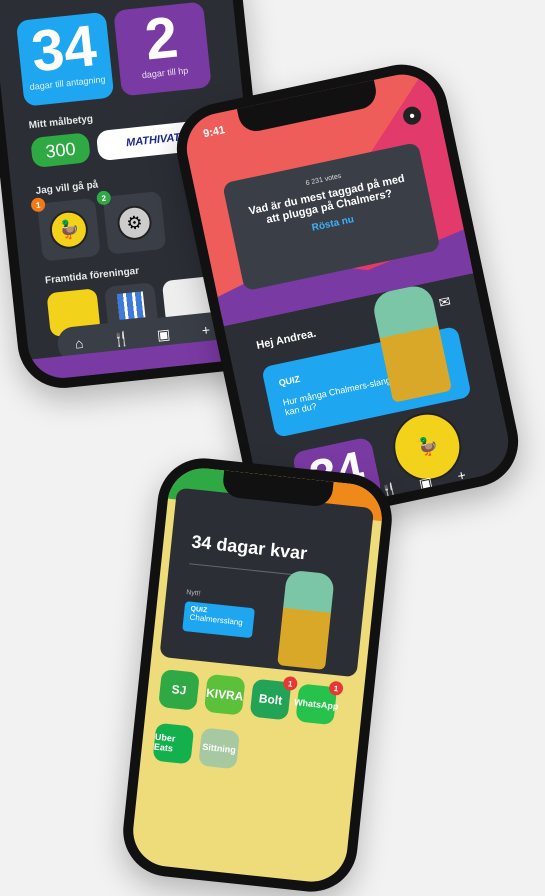 This screenshot has height=896, width=545. Describe the element at coordinates (179, 689) in the screenshot. I see `app-icon-sj: SJ` at that location.